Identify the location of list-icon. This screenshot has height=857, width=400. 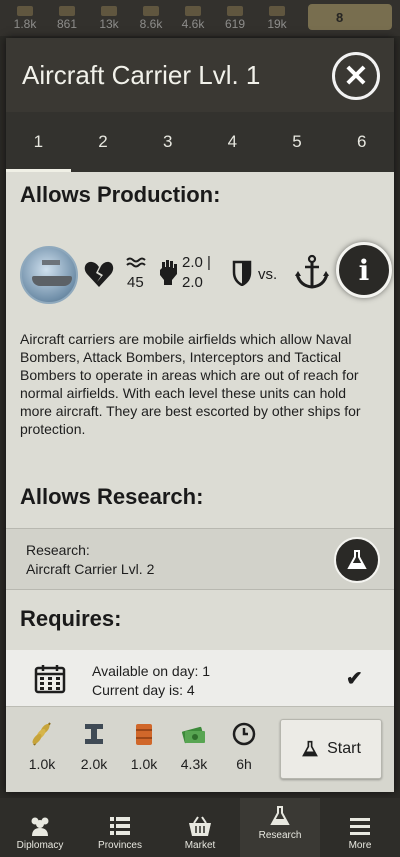
(120, 826).